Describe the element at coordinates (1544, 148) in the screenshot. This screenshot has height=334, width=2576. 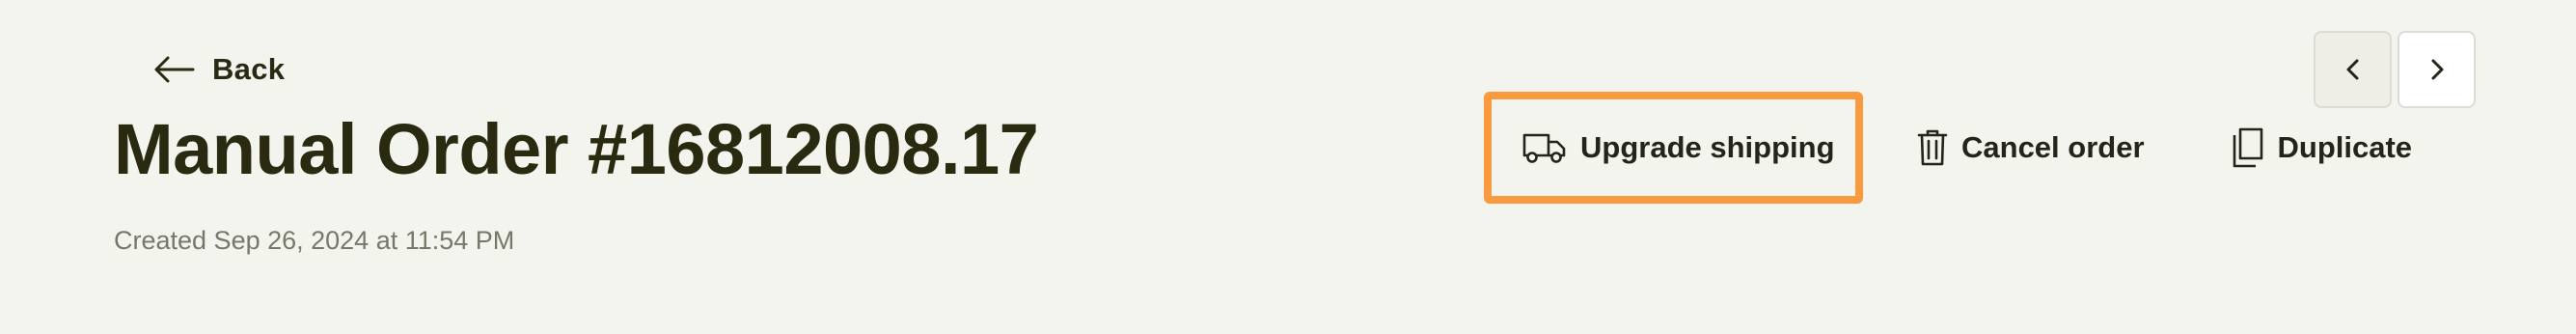
I see `truck-icon` at that location.